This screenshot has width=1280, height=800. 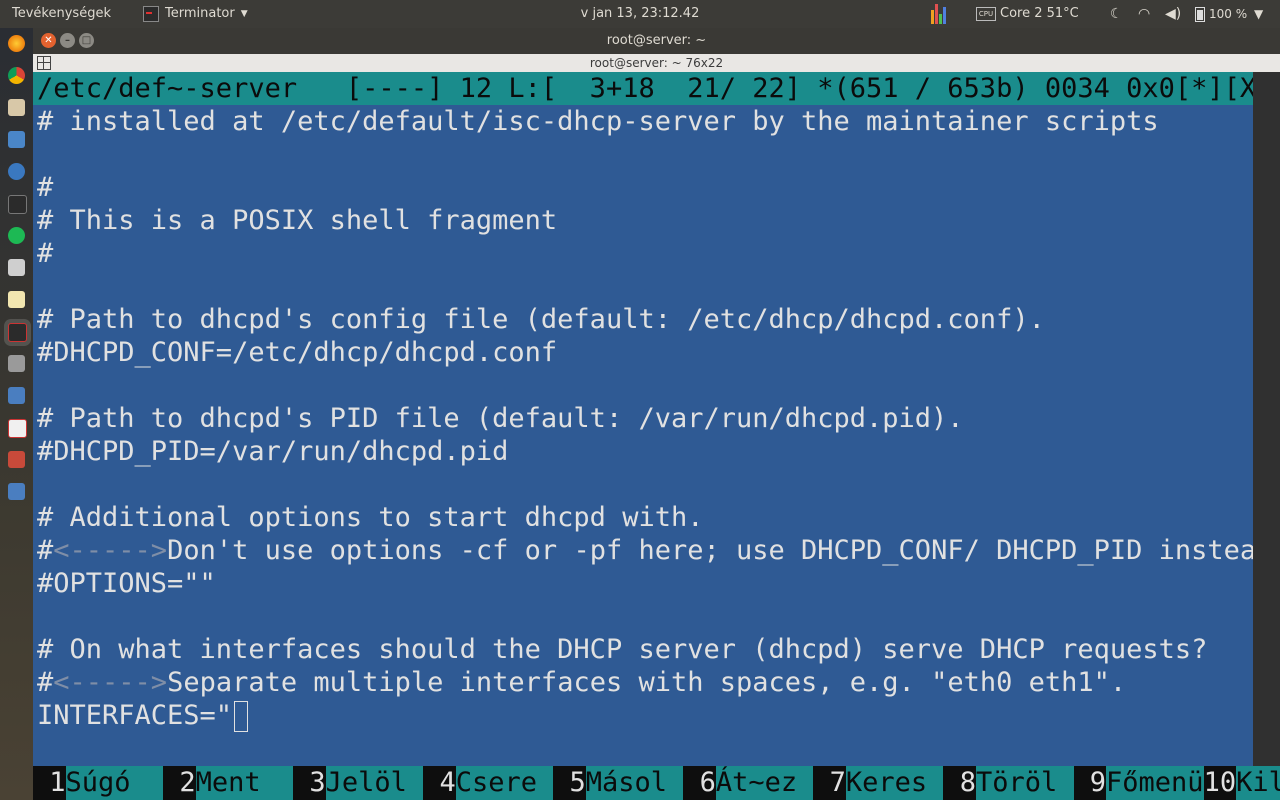 I want to click on text-editor-icon, so click(x=16, y=299).